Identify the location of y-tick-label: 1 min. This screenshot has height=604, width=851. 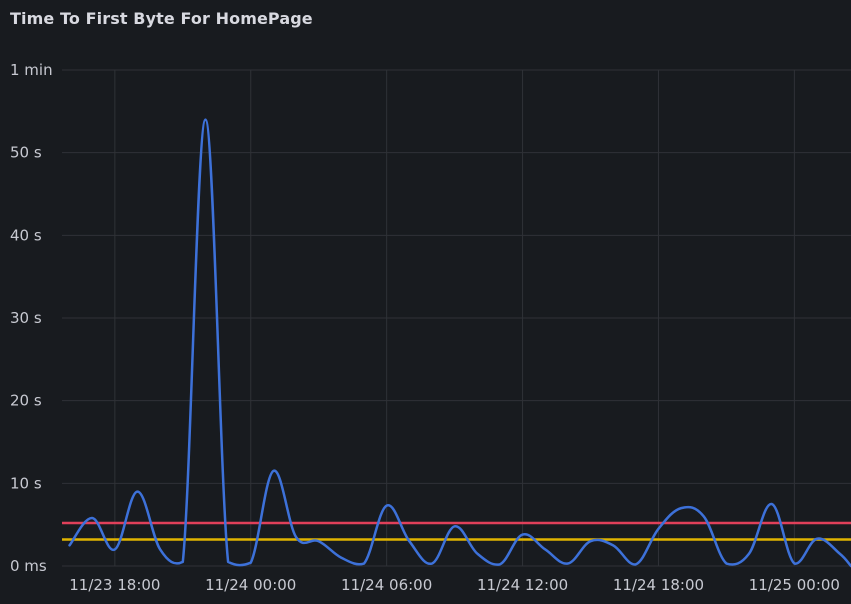
(31, 70).